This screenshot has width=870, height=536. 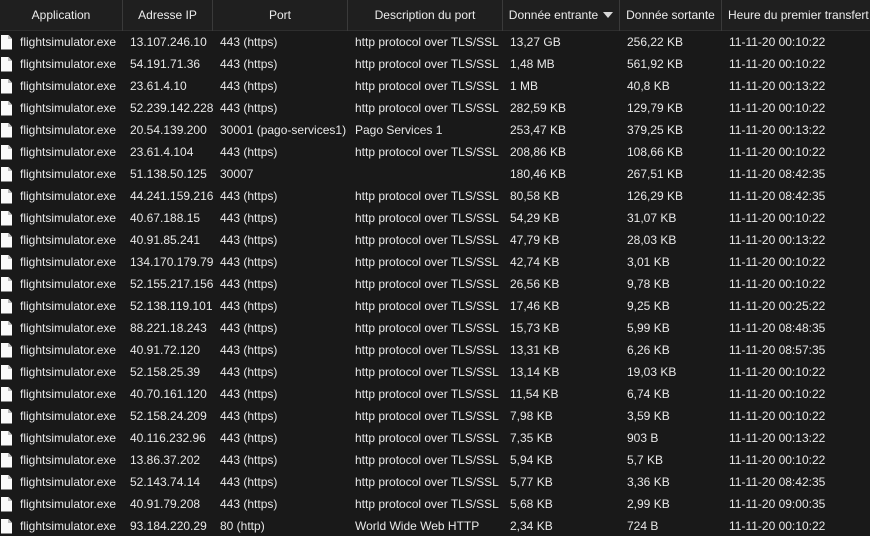 What do you see at coordinates (535, 42) in the screenshot?
I see `cell-incoming: 13,27 GB` at bounding box center [535, 42].